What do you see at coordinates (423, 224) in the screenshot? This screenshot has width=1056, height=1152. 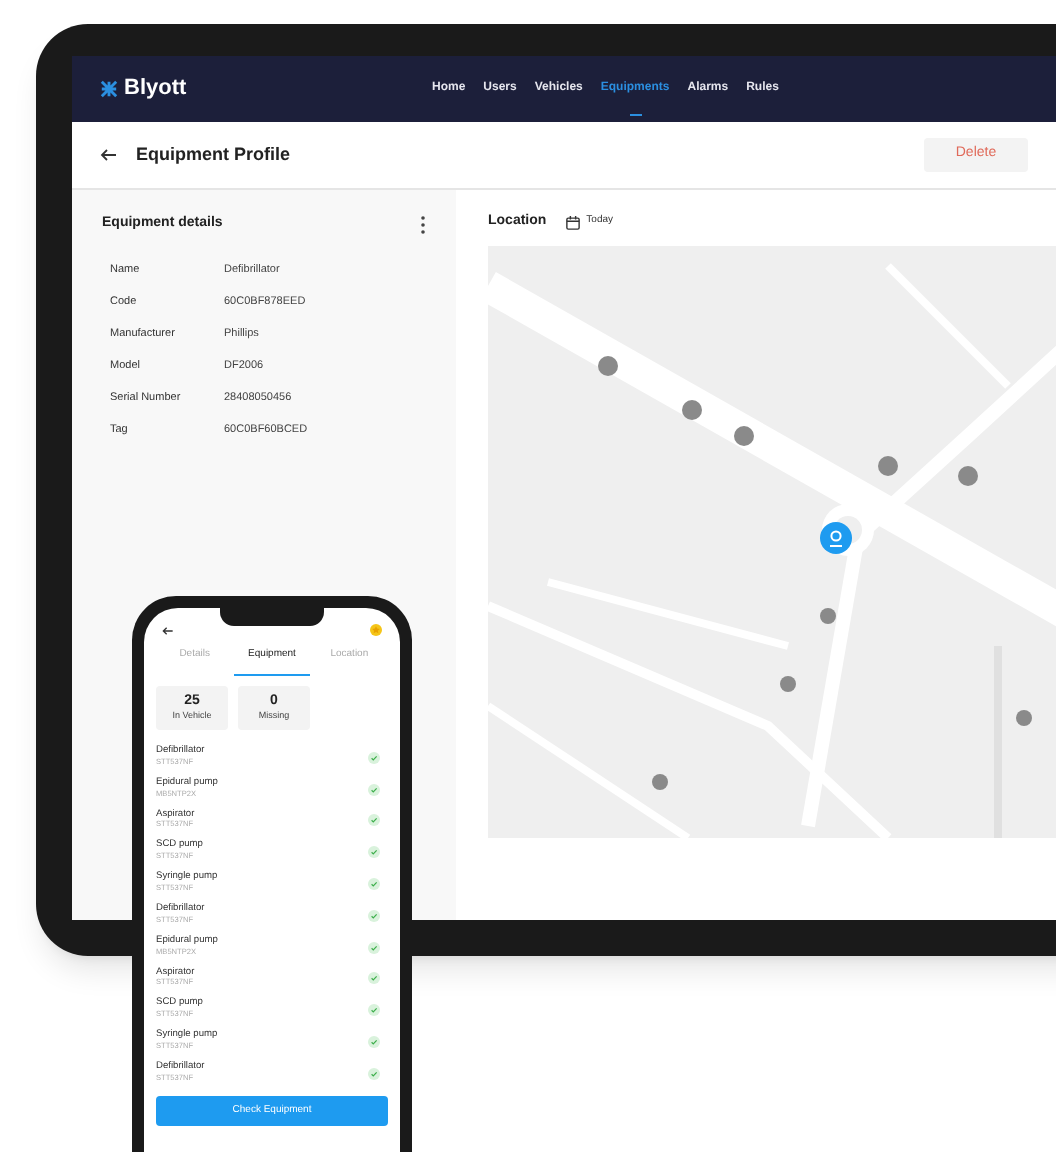 I see `more-options-icon` at bounding box center [423, 224].